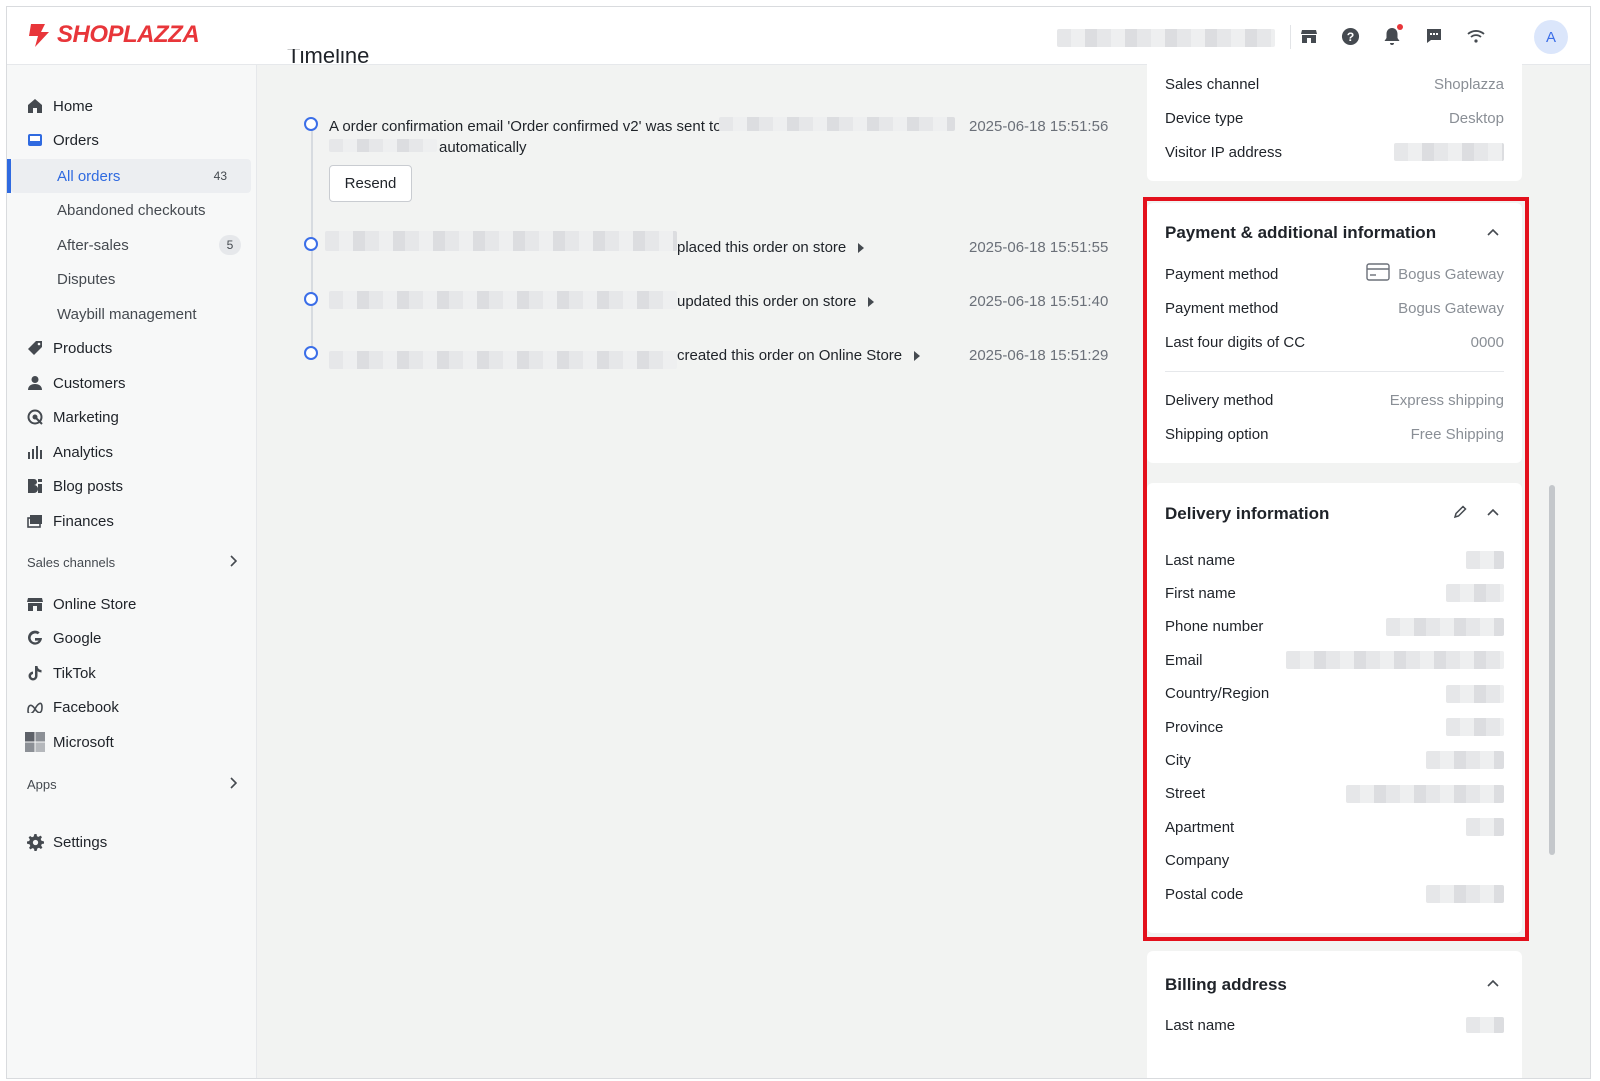 The height and width of the screenshot is (1081, 1600). I want to click on sidebar-item-finances: Finances, so click(132, 521).